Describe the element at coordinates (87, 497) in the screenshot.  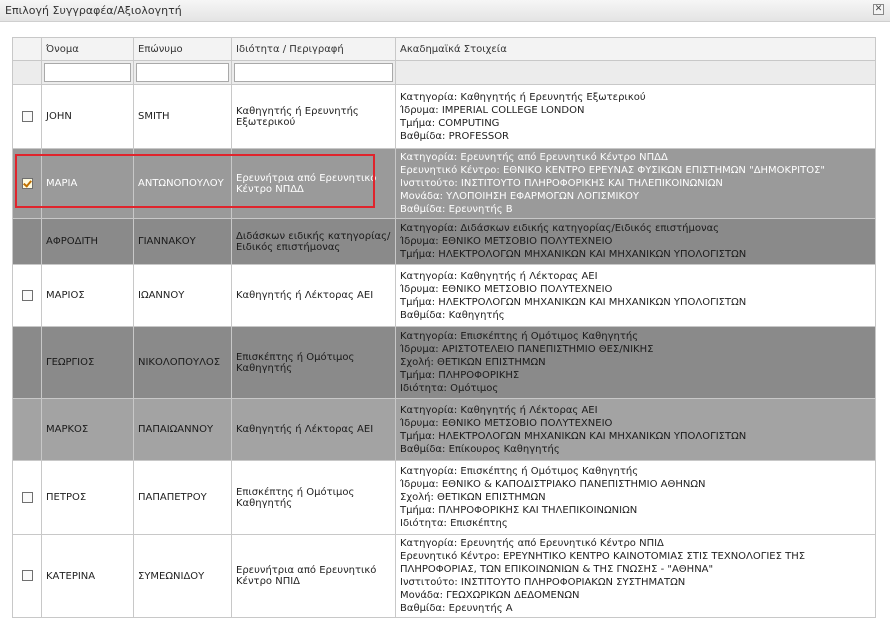
I see `first-name-cell: ΠΕΤΡΟΣ` at that location.